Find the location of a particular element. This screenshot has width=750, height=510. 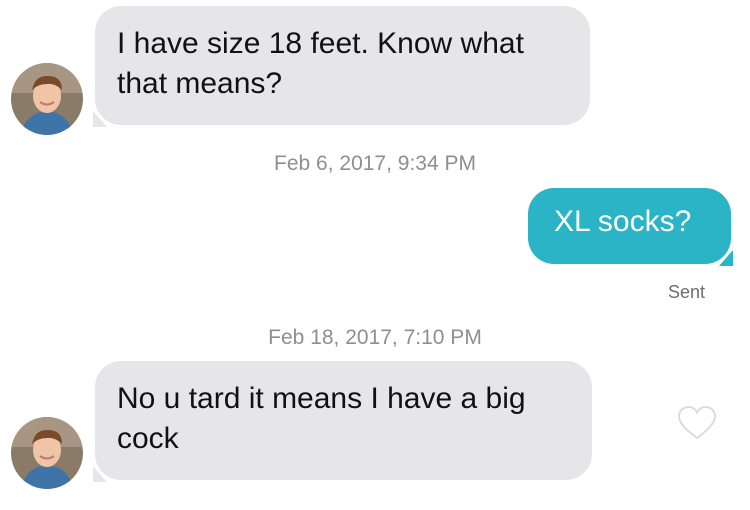

message-text: No u tard it means I have a big cock is located at coordinates (321, 418).